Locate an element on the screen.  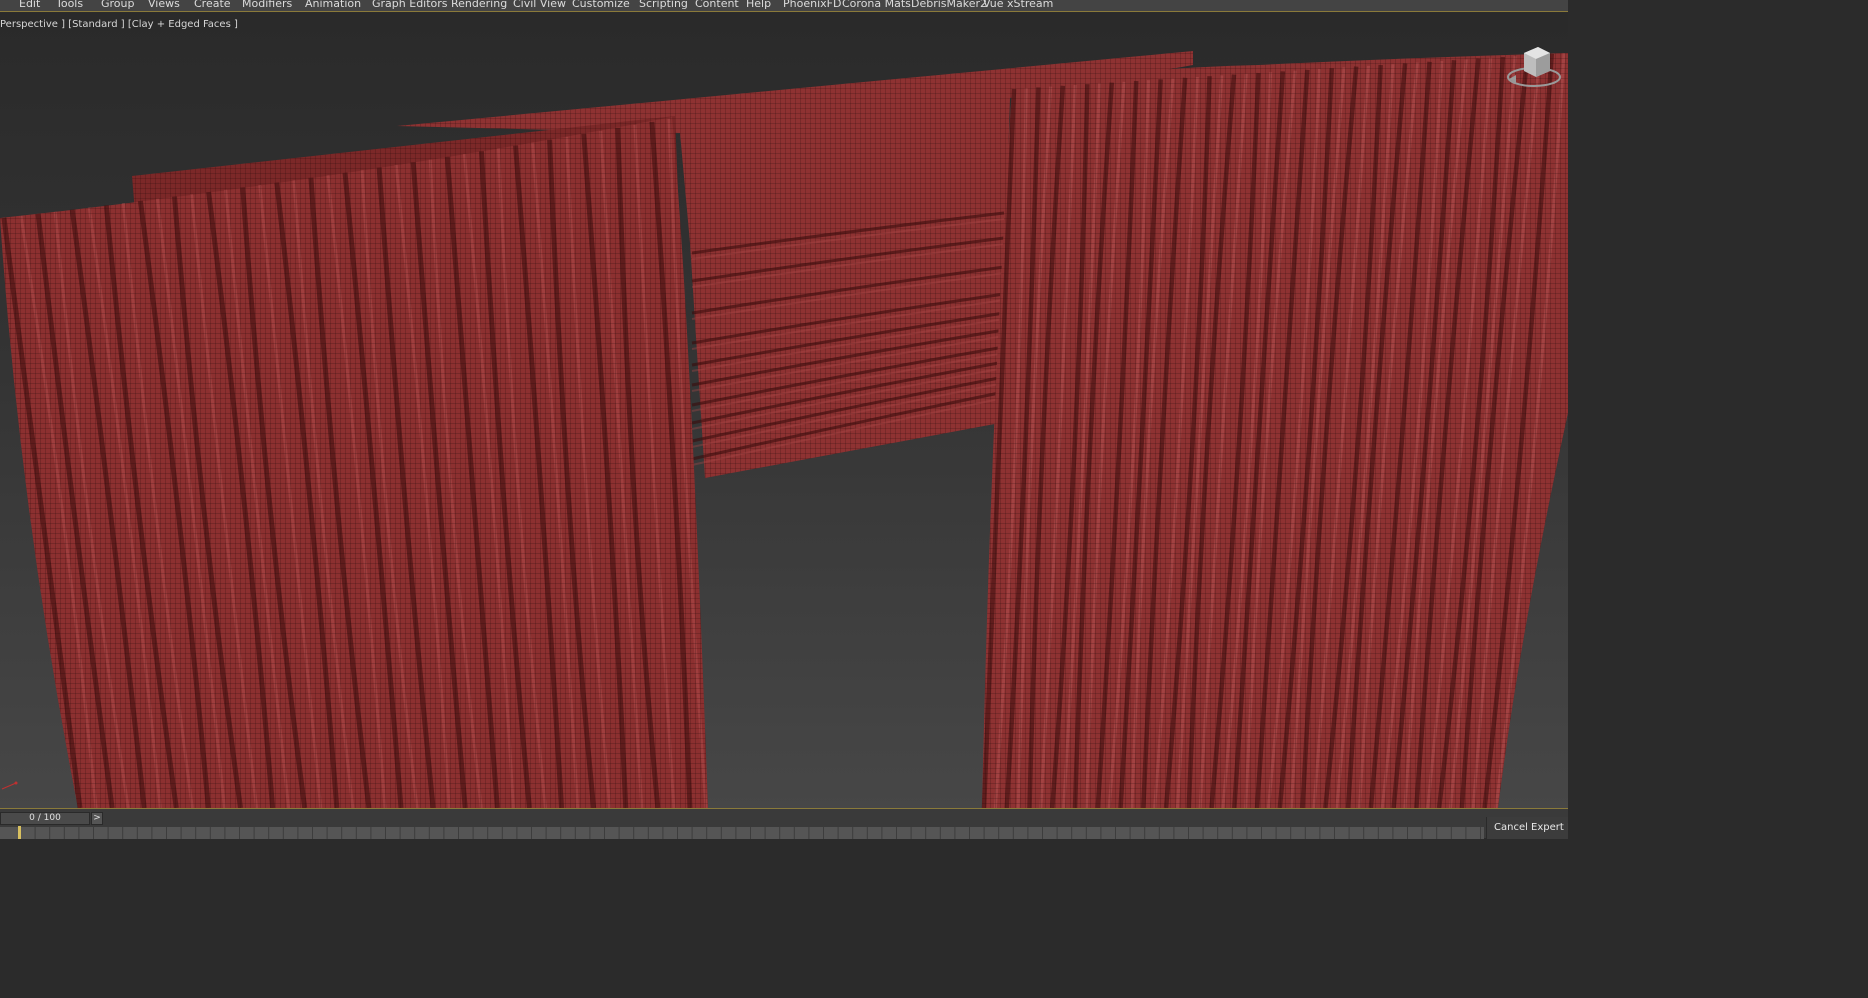
menu-item-graph-editors: Graph Editors is located at coordinates (410, 5).